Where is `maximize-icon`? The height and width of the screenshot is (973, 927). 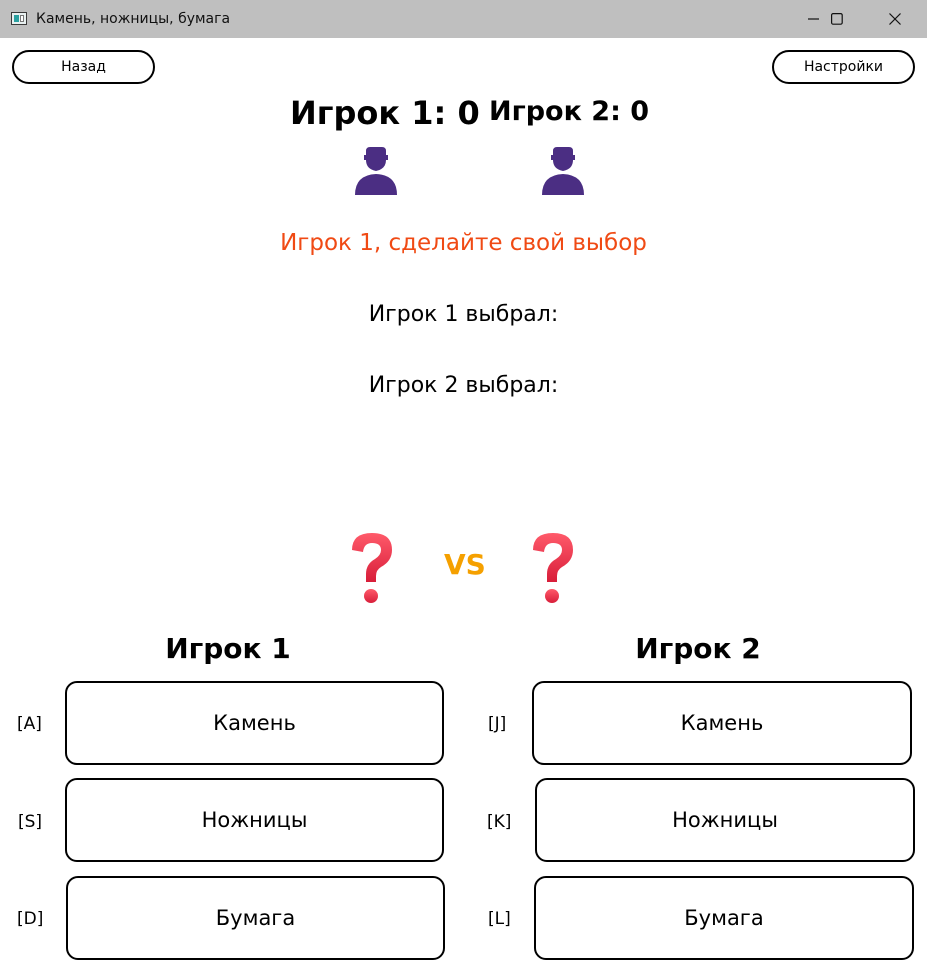 maximize-icon is located at coordinates (837, 19).